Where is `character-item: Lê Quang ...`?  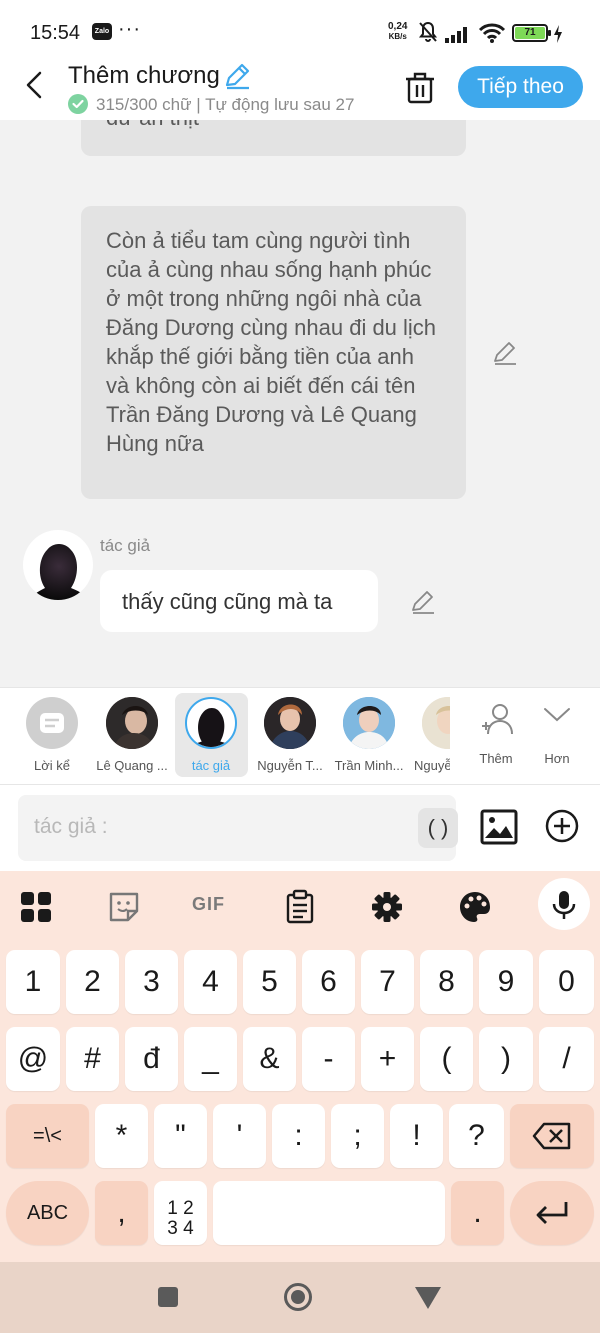
character-item: Lê Quang ... is located at coordinates (132, 737).